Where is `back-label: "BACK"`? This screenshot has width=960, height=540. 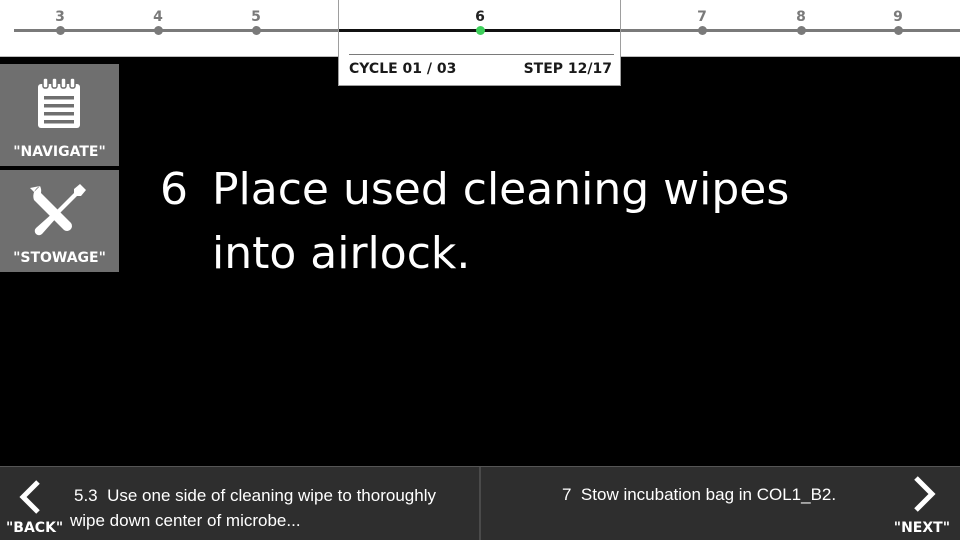
back-label: "BACK" is located at coordinates (35, 528).